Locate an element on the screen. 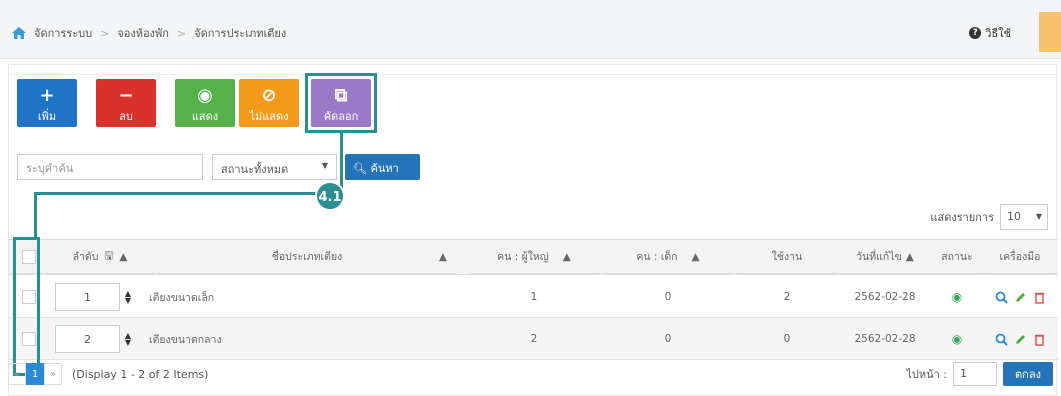  home-icon is located at coordinates (19, 33).